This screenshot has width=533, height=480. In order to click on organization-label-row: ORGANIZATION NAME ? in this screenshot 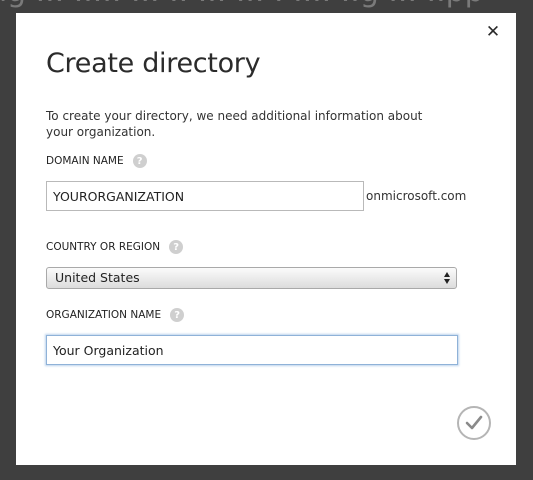, I will do `click(115, 315)`.